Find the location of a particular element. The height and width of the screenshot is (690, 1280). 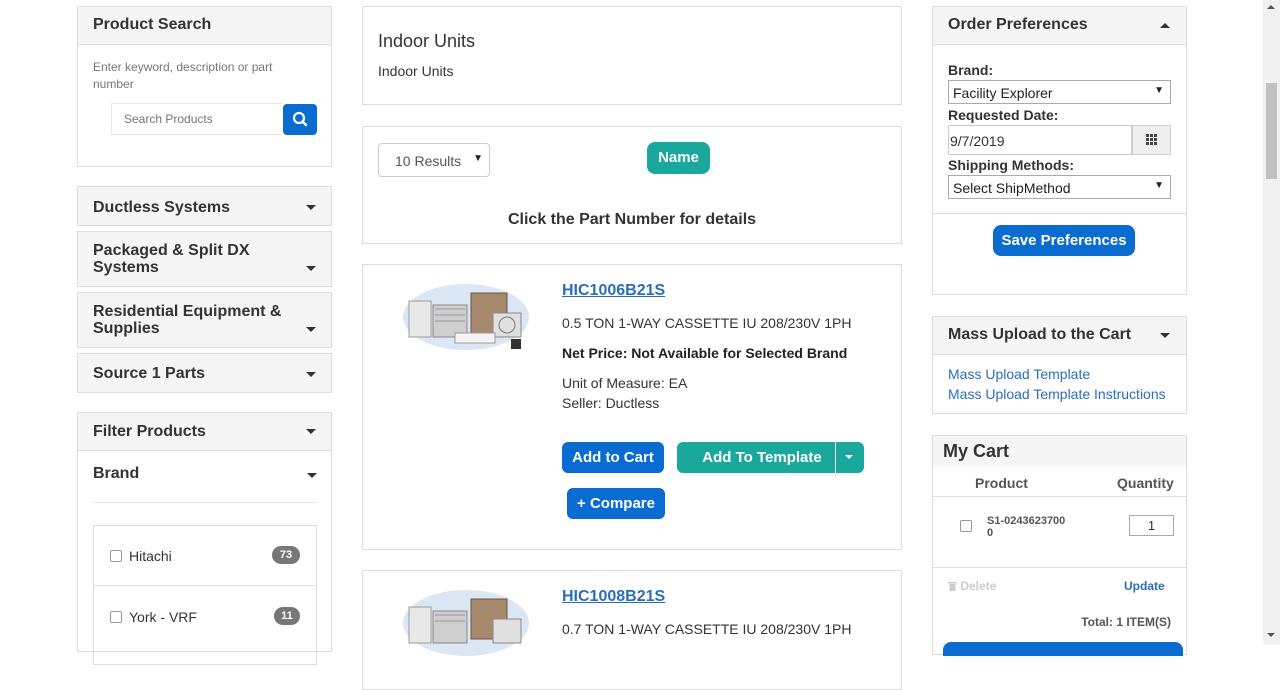

my-cart-header: My Cart is located at coordinates (1059, 451).